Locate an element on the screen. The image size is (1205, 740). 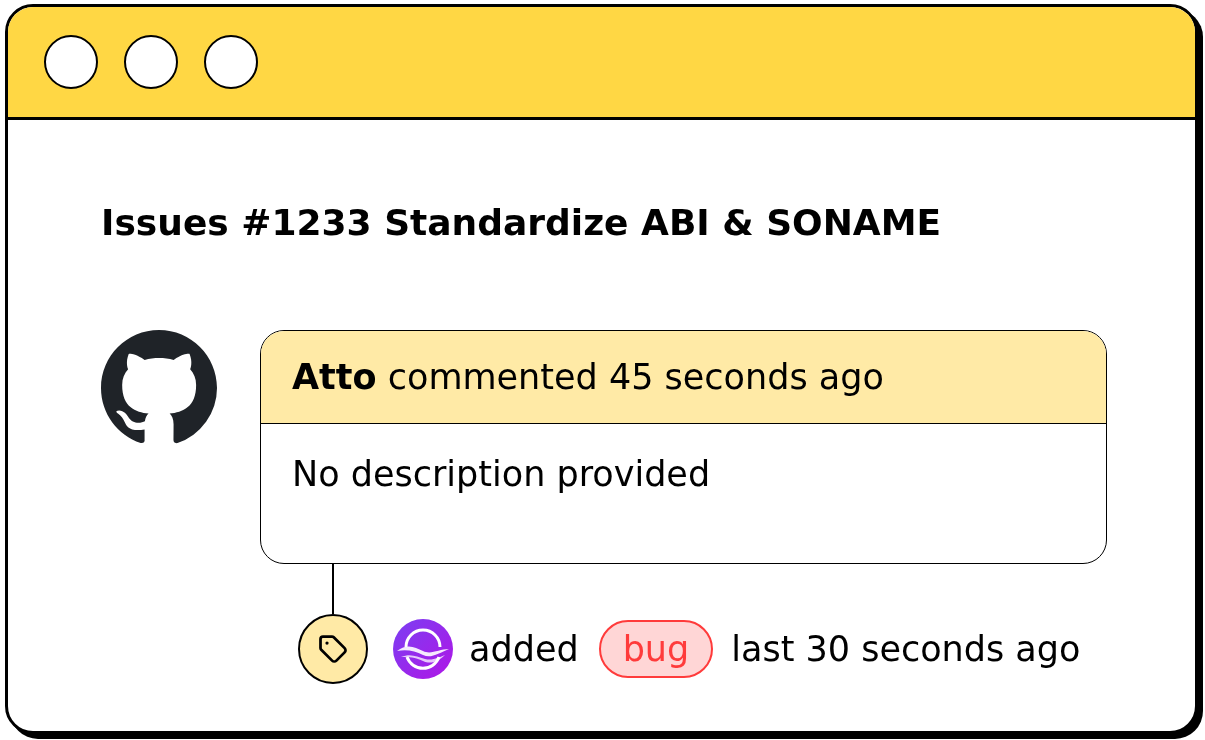
cat-logo-icon is located at coordinates (159, 388).